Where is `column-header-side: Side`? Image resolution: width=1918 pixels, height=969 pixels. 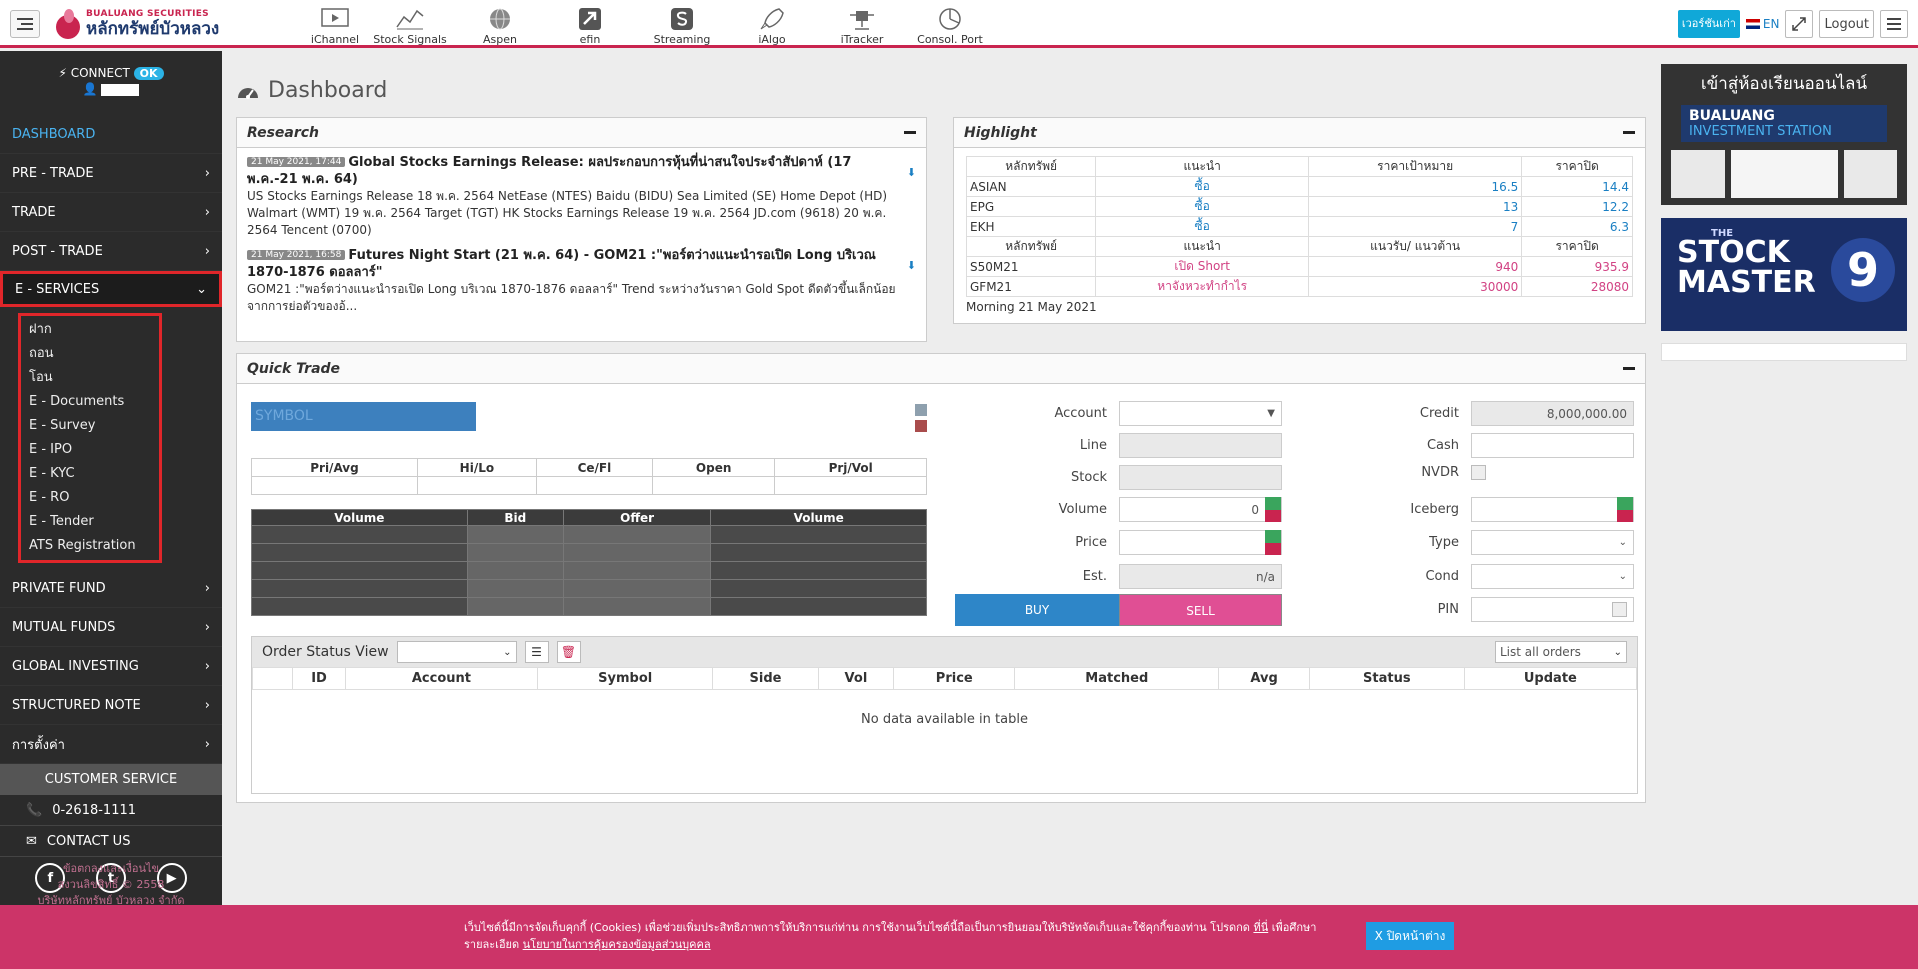
column-header-side: Side is located at coordinates (765, 678).